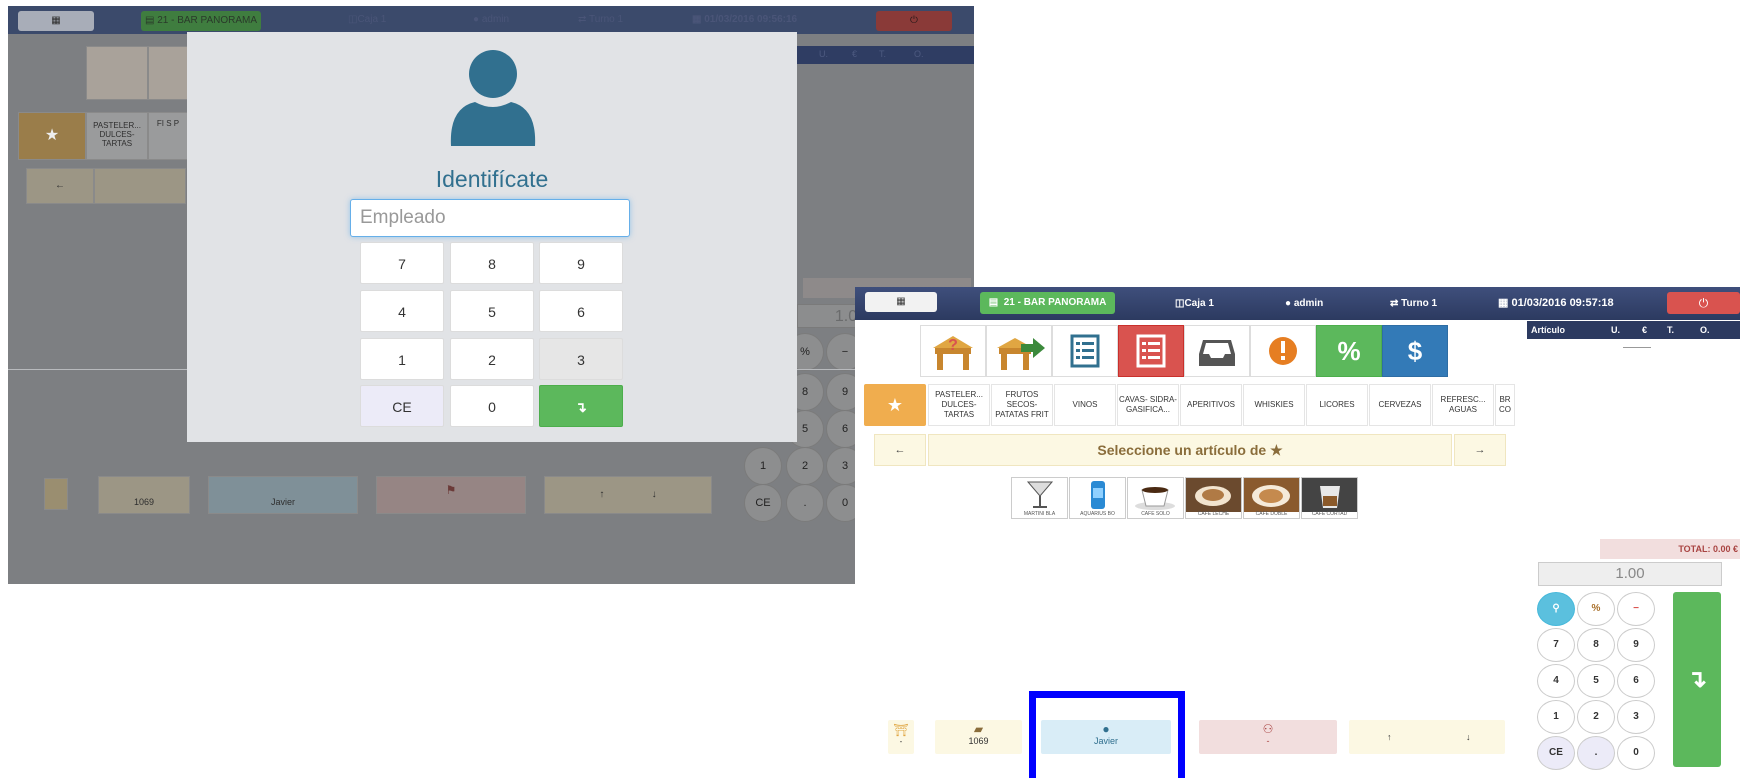 The image size is (1740, 778). Describe the element at coordinates (654, 494) in the screenshot. I see `down-arrow: ↓` at that location.